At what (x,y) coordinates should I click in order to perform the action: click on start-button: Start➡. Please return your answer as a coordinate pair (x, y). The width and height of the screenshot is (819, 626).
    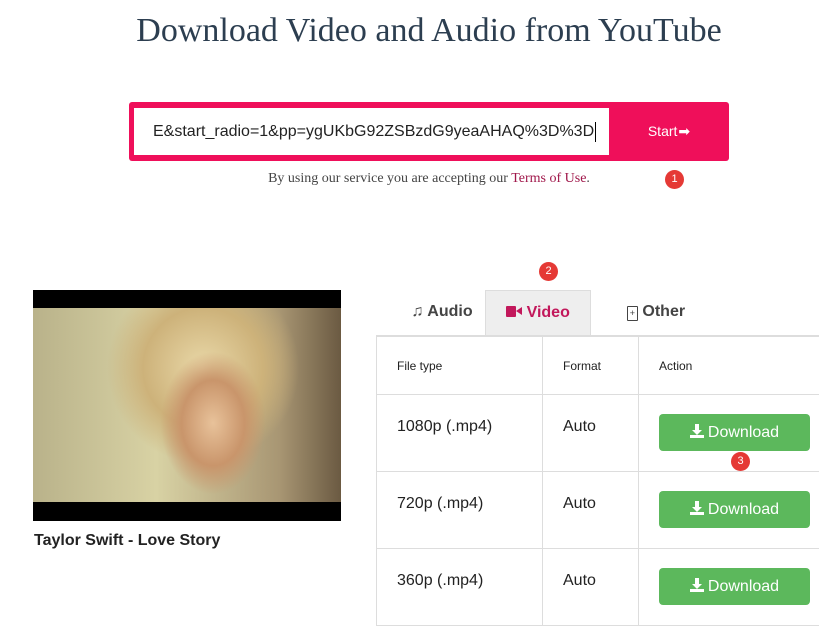
    Looking at the image, I should click on (669, 131).